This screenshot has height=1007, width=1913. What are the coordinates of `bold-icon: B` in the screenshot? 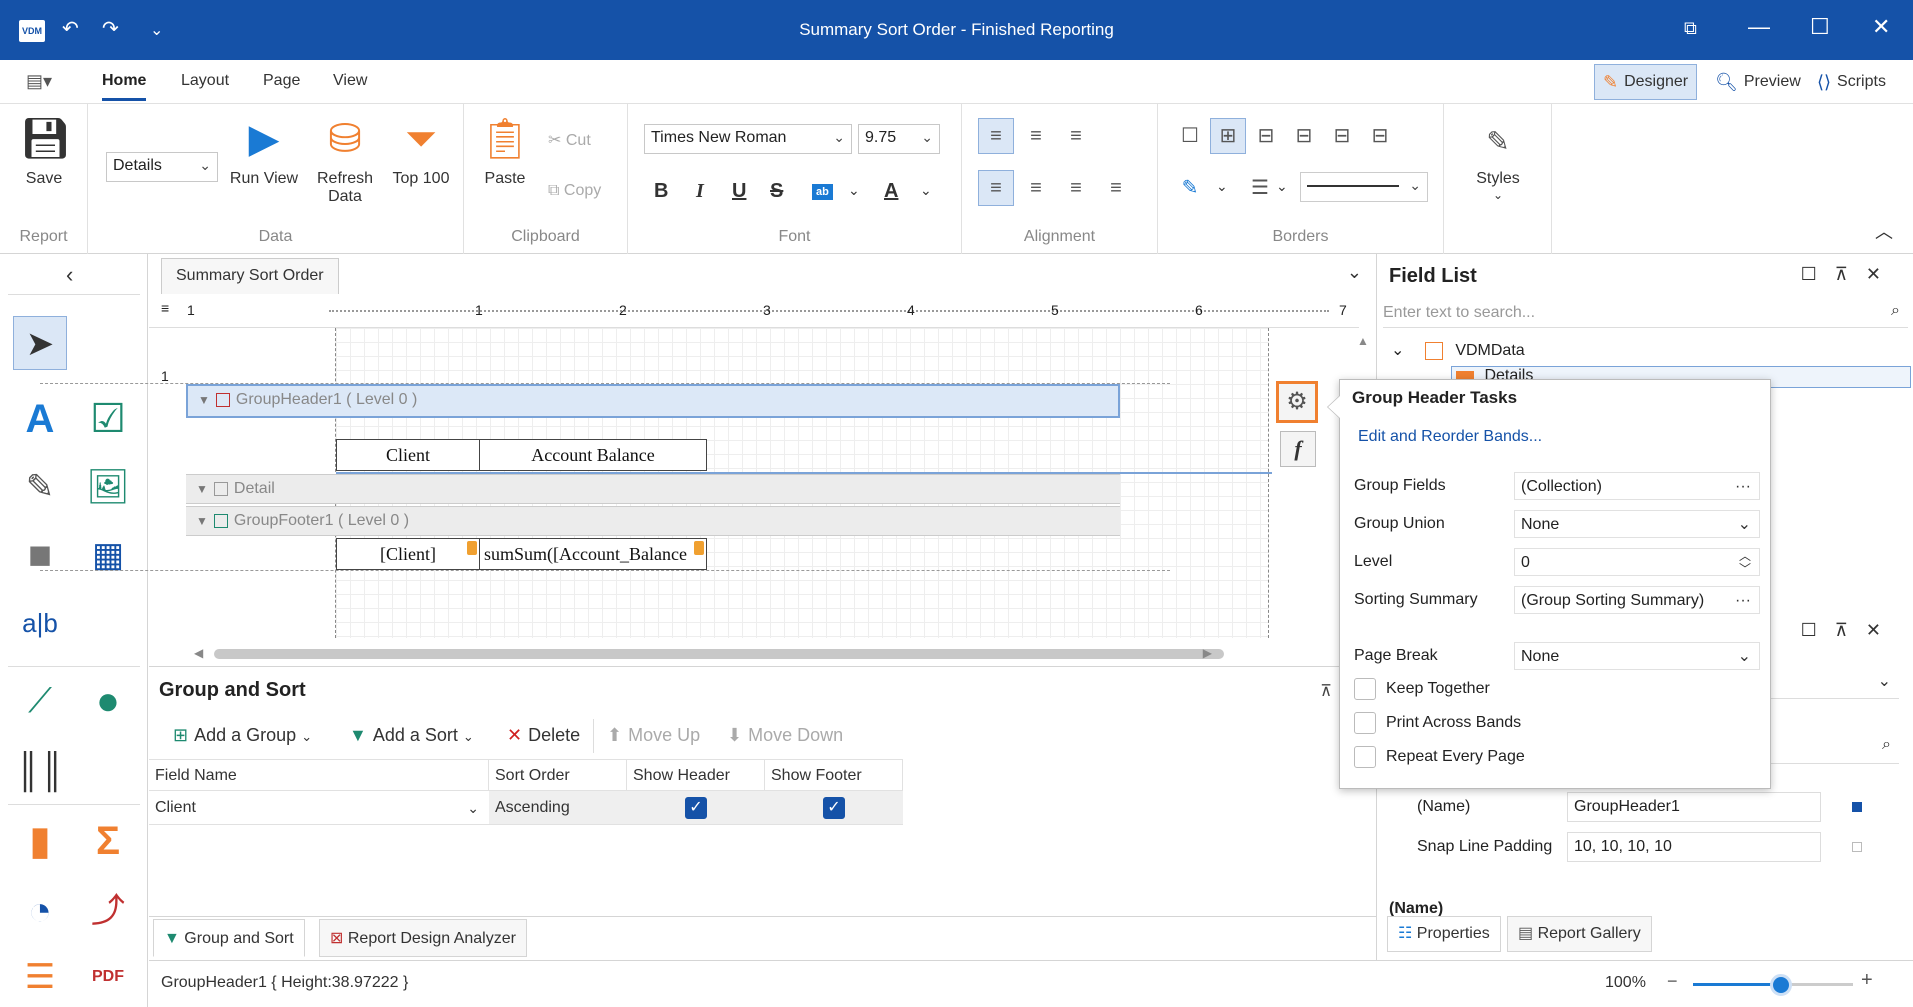 It's located at (661, 191).